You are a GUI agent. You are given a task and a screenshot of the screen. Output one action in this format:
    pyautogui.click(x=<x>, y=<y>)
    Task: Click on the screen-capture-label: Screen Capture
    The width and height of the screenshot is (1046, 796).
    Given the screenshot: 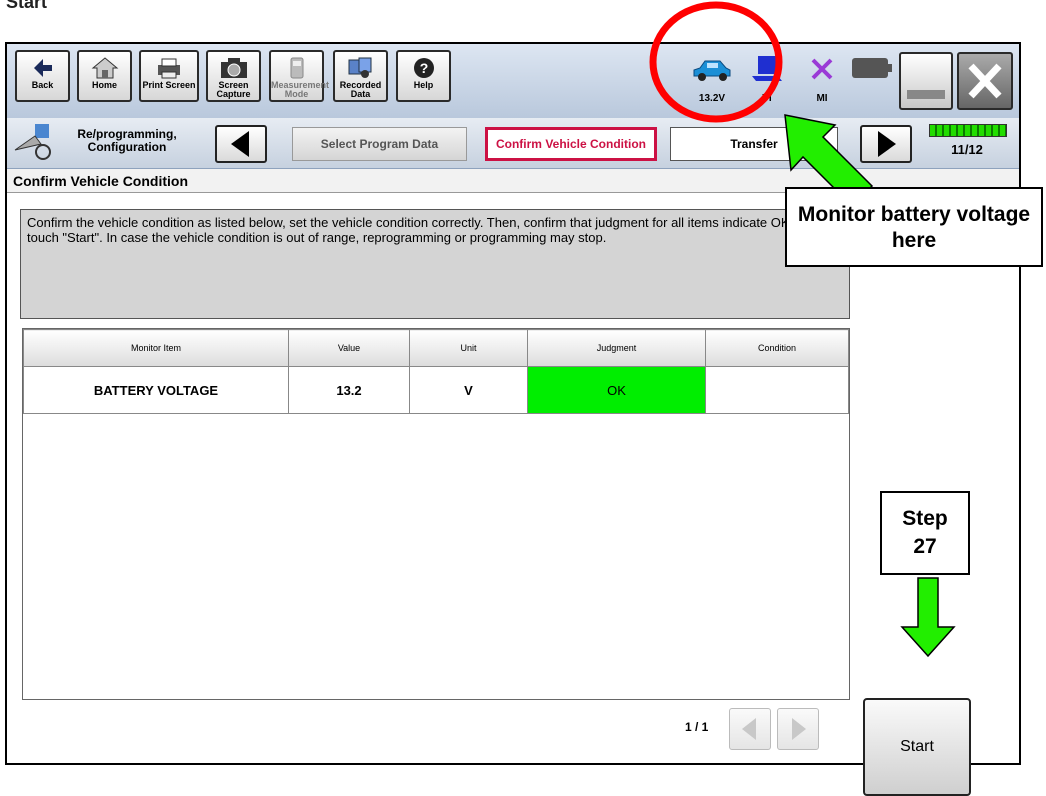 What is the action you would take?
    pyautogui.click(x=233, y=89)
    